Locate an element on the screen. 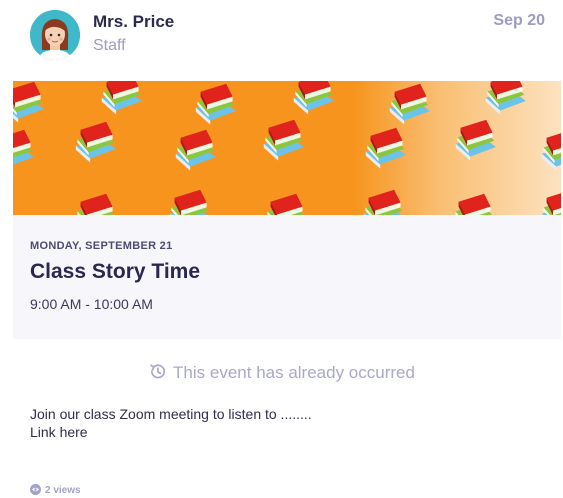  post-header: Mrs. Price Staff Sep 20 is located at coordinates (281, 35).